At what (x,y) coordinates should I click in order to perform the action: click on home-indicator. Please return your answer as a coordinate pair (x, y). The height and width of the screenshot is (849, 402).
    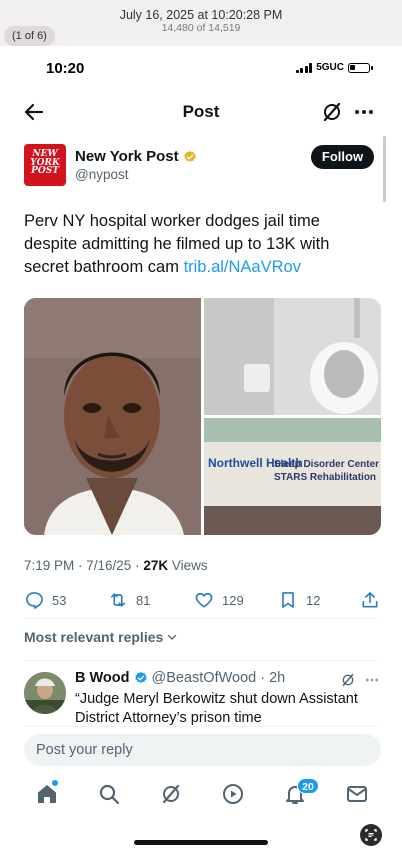
    Looking at the image, I should click on (201, 842).